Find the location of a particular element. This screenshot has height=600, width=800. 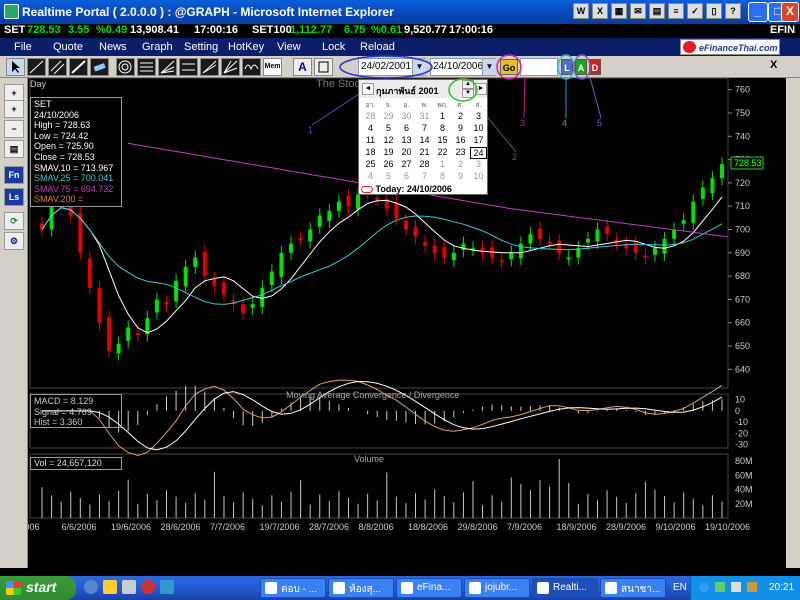

calendar-day: 3 is located at coordinates (478, 164).